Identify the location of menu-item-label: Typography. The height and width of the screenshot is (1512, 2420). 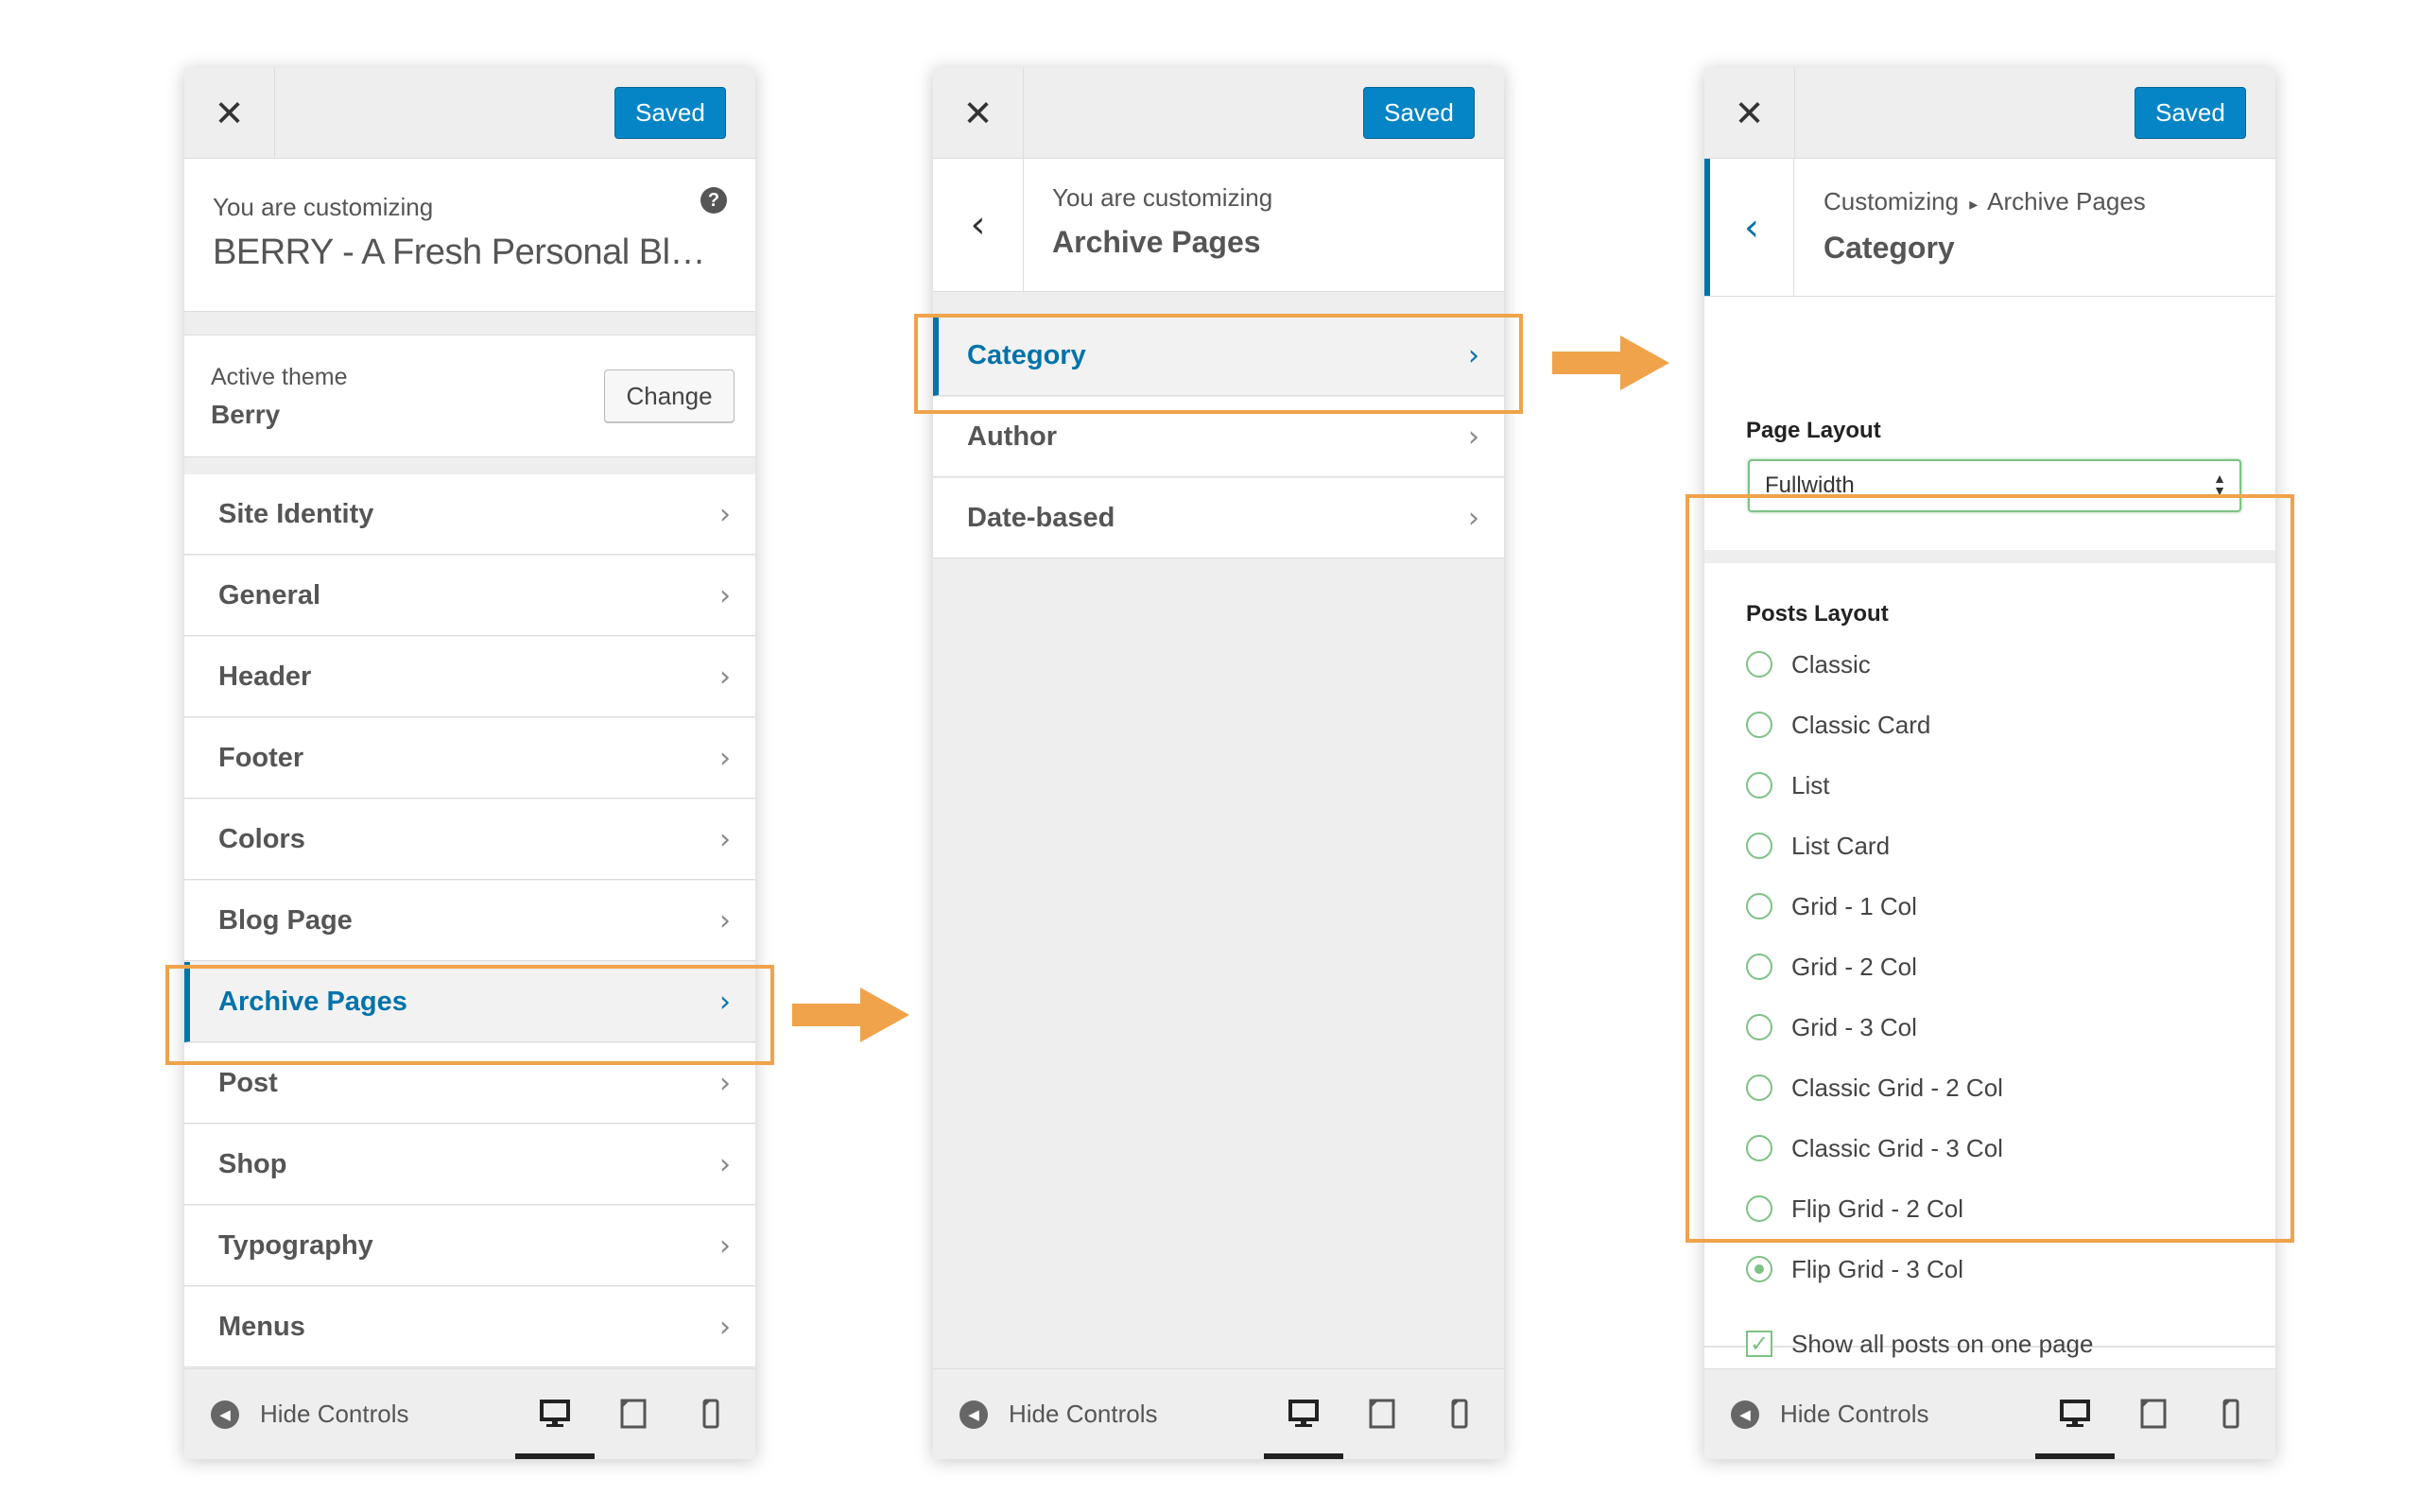
(295, 1245).